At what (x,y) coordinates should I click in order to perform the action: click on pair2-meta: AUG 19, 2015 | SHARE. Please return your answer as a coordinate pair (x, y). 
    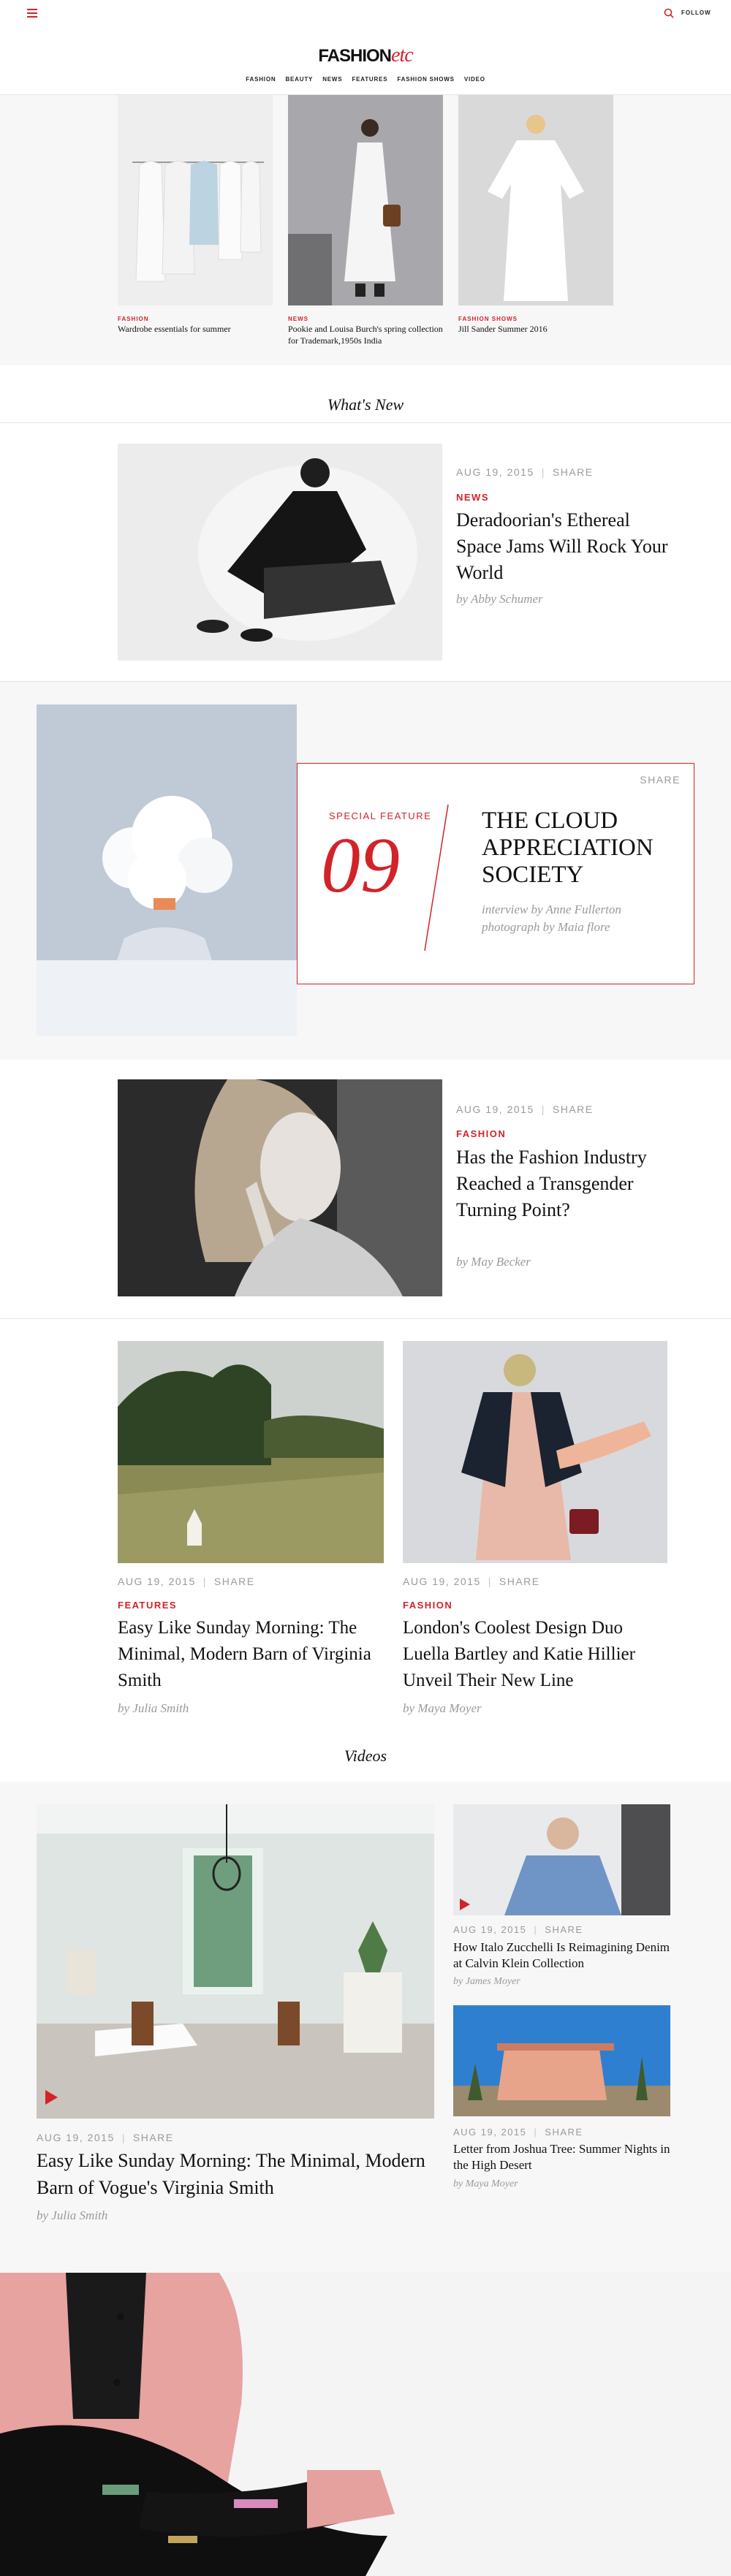
    Looking at the image, I should click on (471, 1581).